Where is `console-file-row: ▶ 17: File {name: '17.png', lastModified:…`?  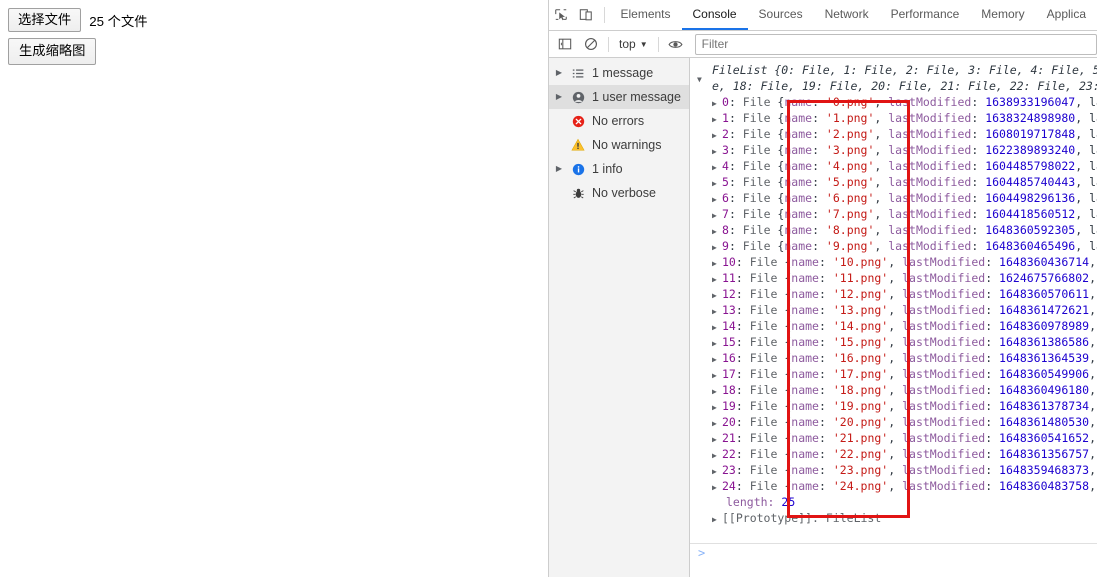 console-file-row: ▶ 17: File {name: '17.png', lastModified:… is located at coordinates (893, 374).